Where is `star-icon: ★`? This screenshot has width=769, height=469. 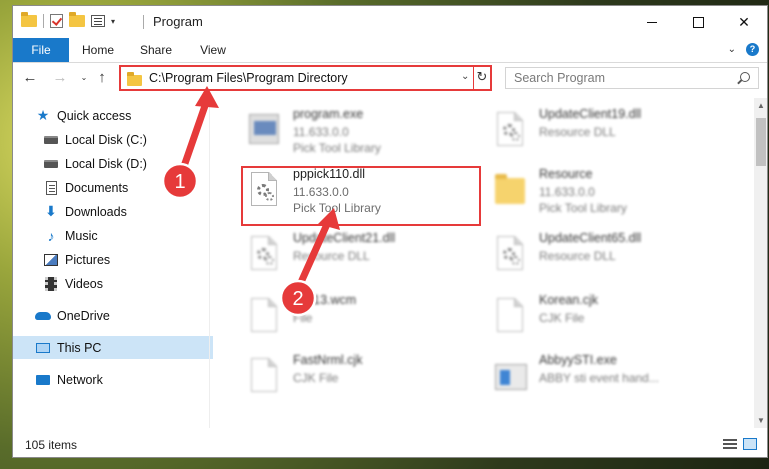
star-icon: ★ is located at coordinates (43, 115).